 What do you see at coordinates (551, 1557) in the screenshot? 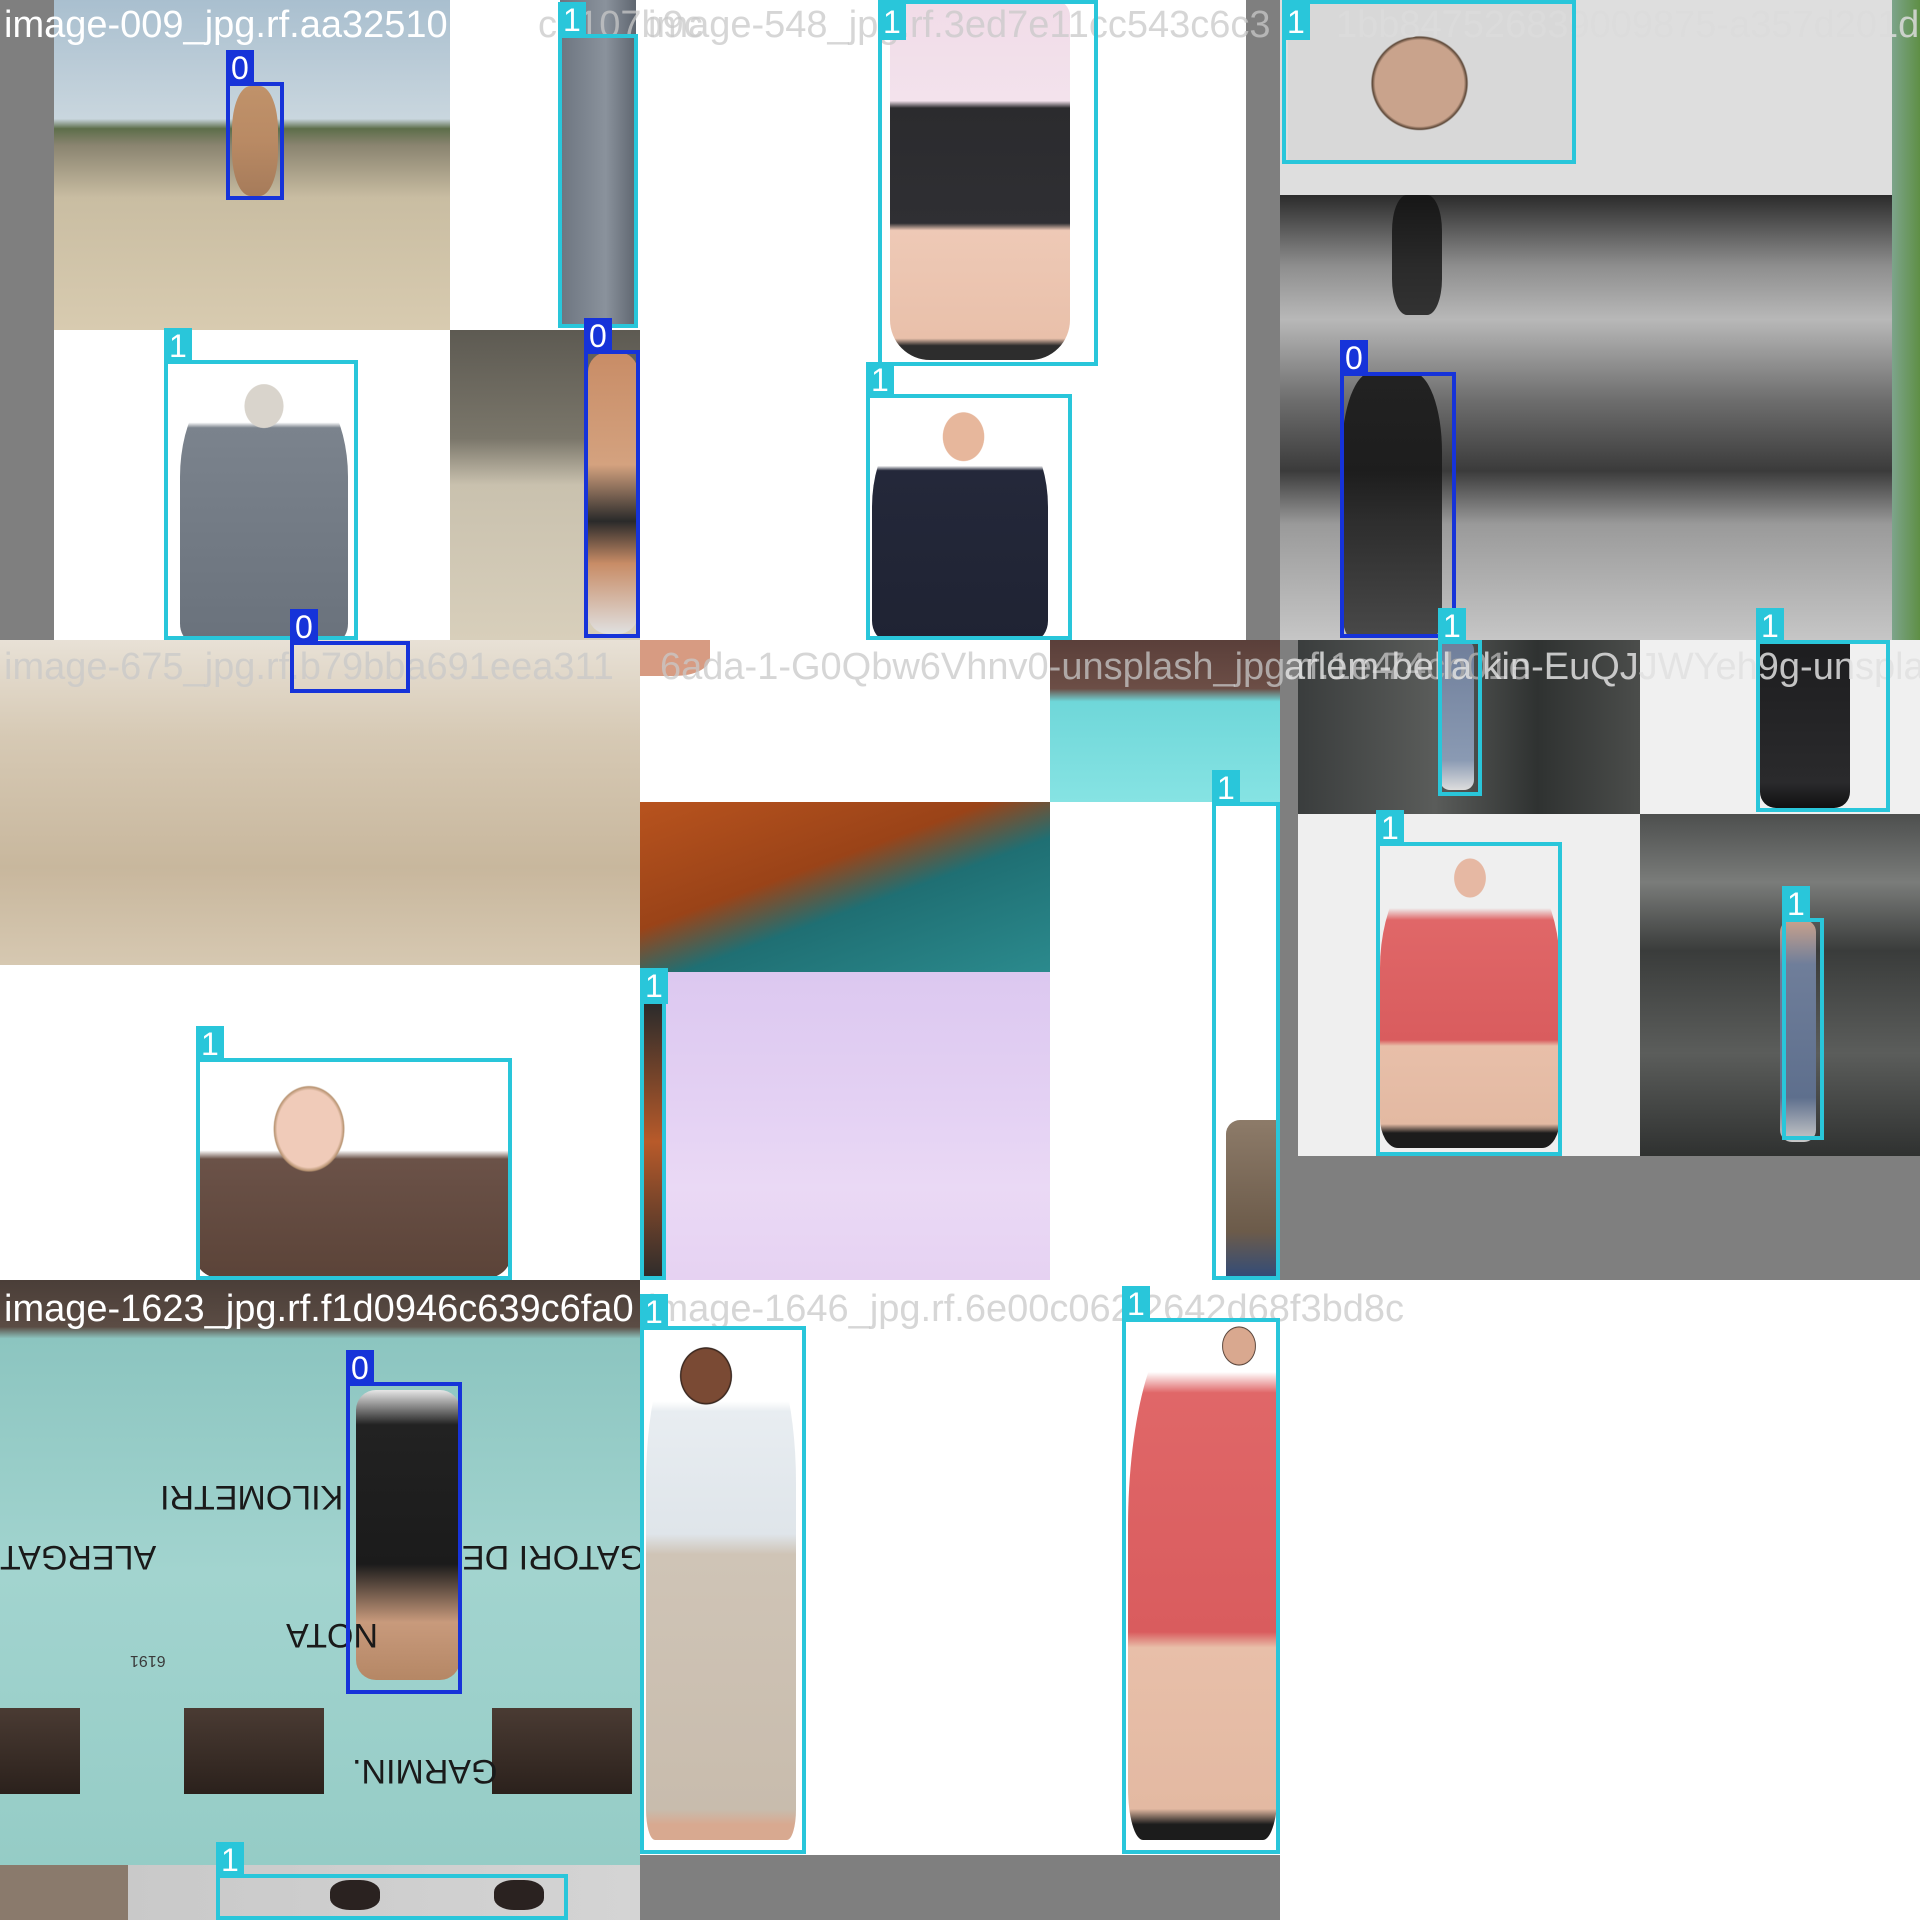
I see `scene-text: ALERGATORI DE` at bounding box center [551, 1557].